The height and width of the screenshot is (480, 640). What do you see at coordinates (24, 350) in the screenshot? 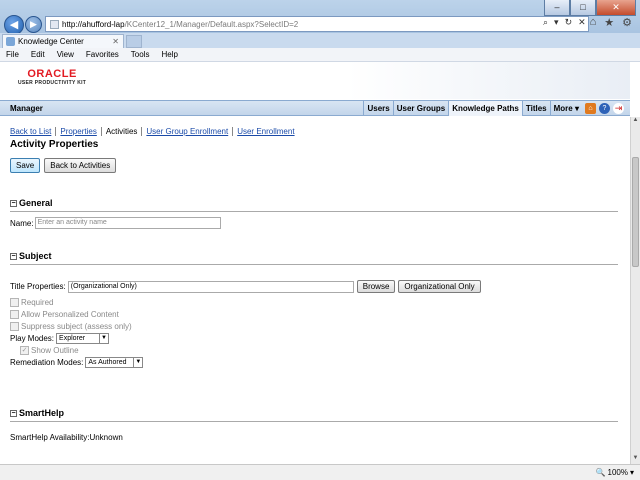
I see `show-outline-checkbox: ✓` at bounding box center [24, 350].